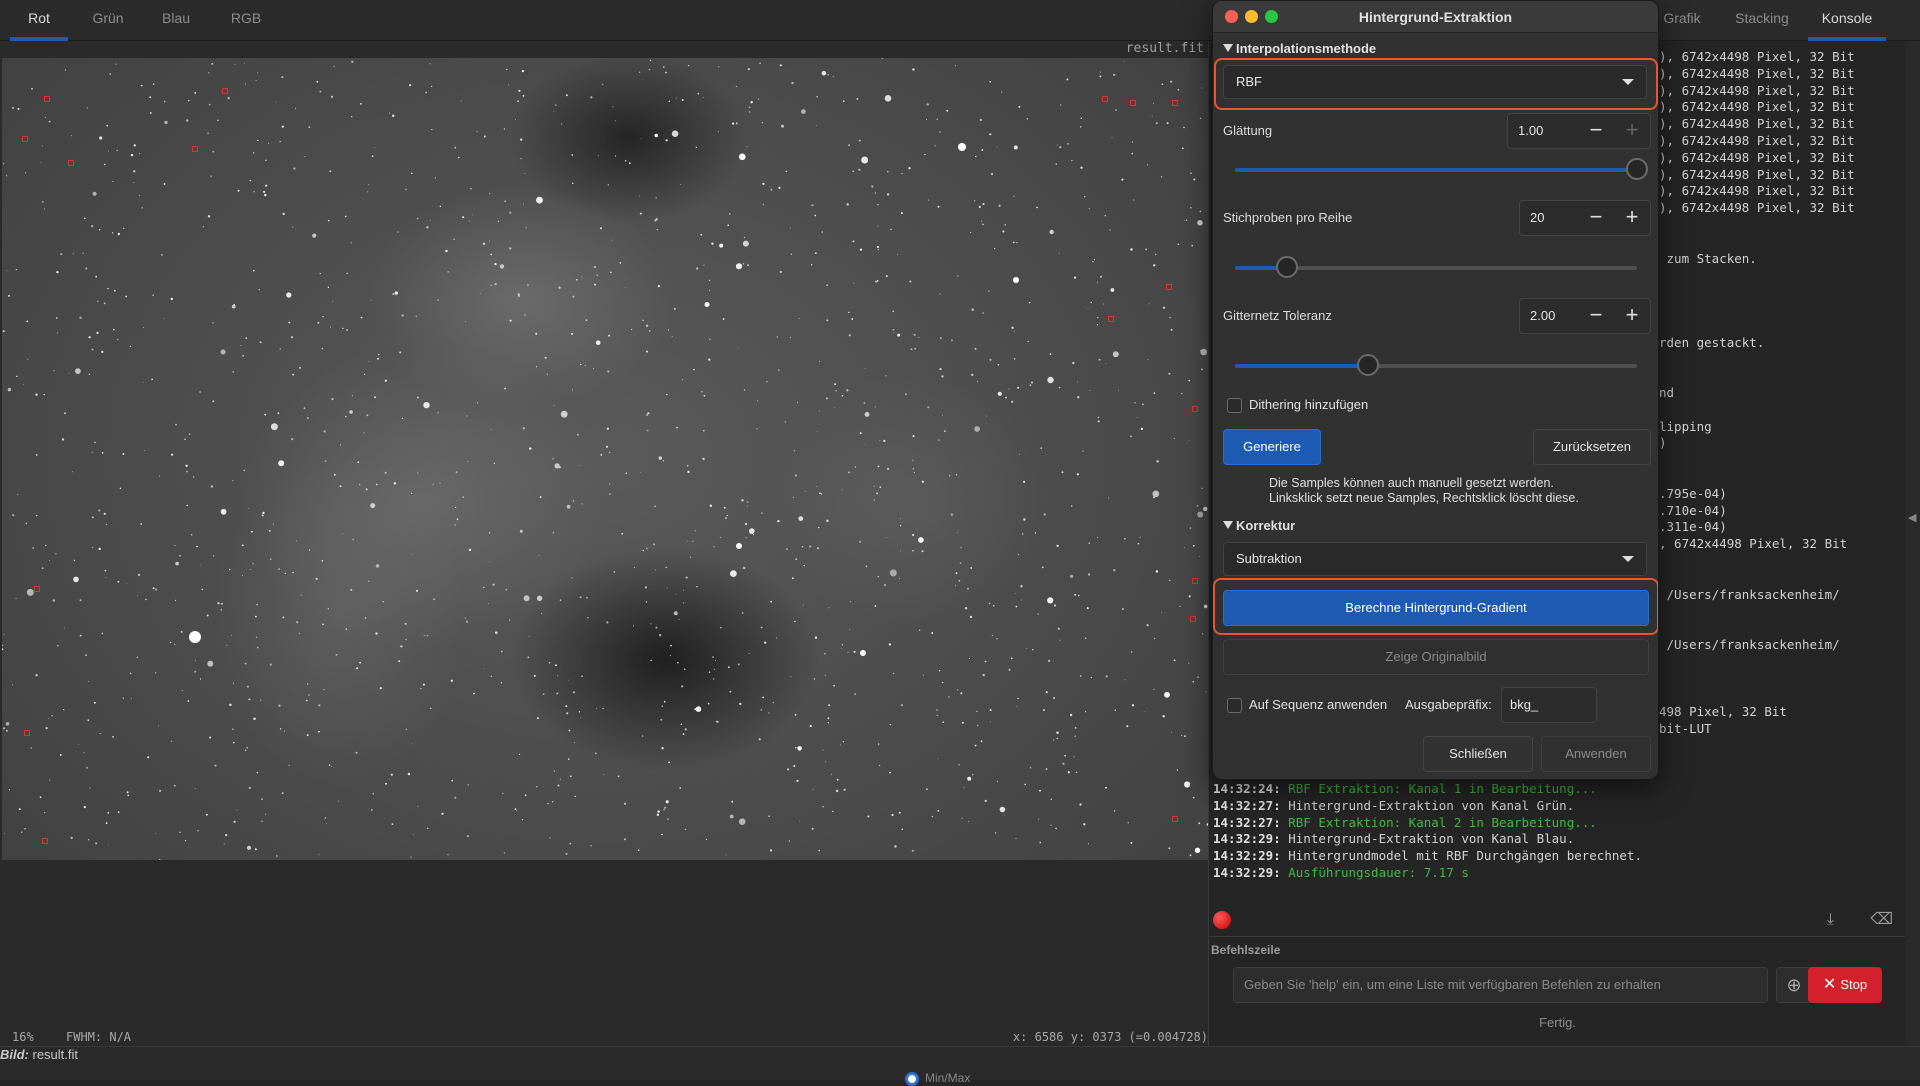 The height and width of the screenshot is (1086, 1920). Describe the element at coordinates (1592, 447) in the screenshot. I see `reset-button: Zurücksetzen` at that location.